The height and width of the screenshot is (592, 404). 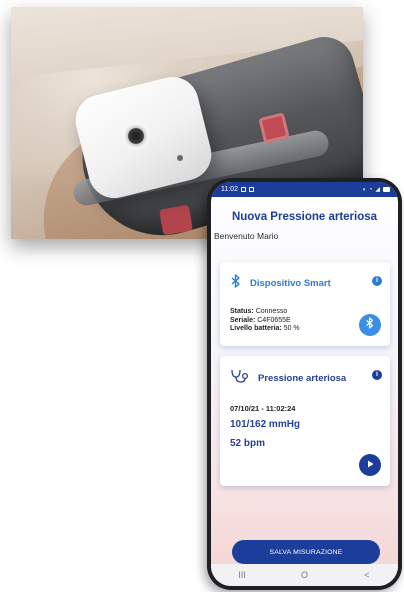 I want to click on stethoscope-icon, so click(x=240, y=378).